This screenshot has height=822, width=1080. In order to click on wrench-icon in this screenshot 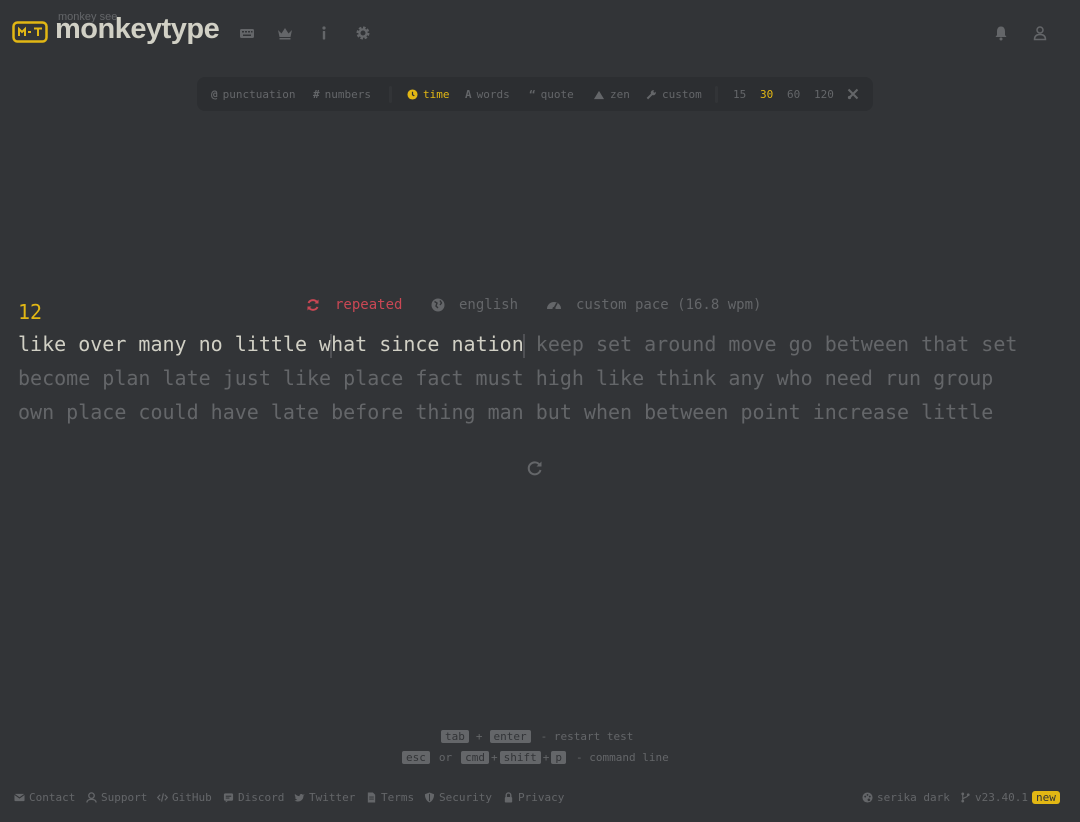, I will do `click(651, 94)`.